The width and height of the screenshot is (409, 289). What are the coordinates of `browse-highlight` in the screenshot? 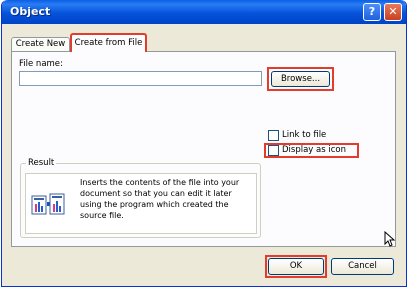 It's located at (300, 79).